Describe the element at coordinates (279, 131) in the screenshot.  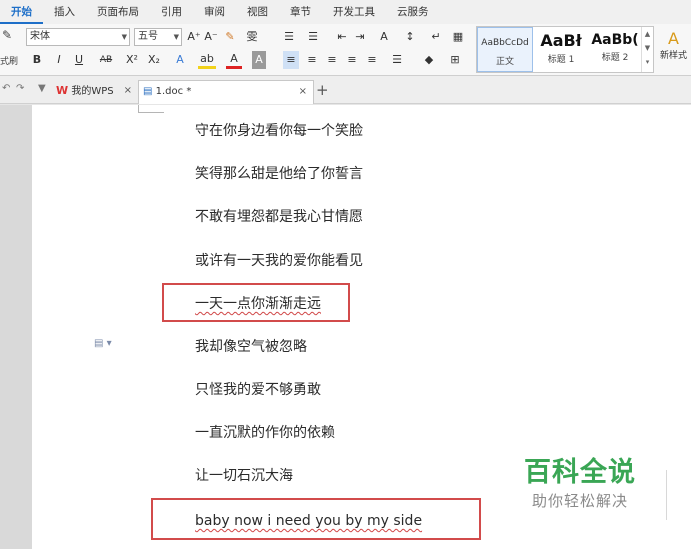
I see `text-line: 守在你身边看你每一个笑脸` at that location.